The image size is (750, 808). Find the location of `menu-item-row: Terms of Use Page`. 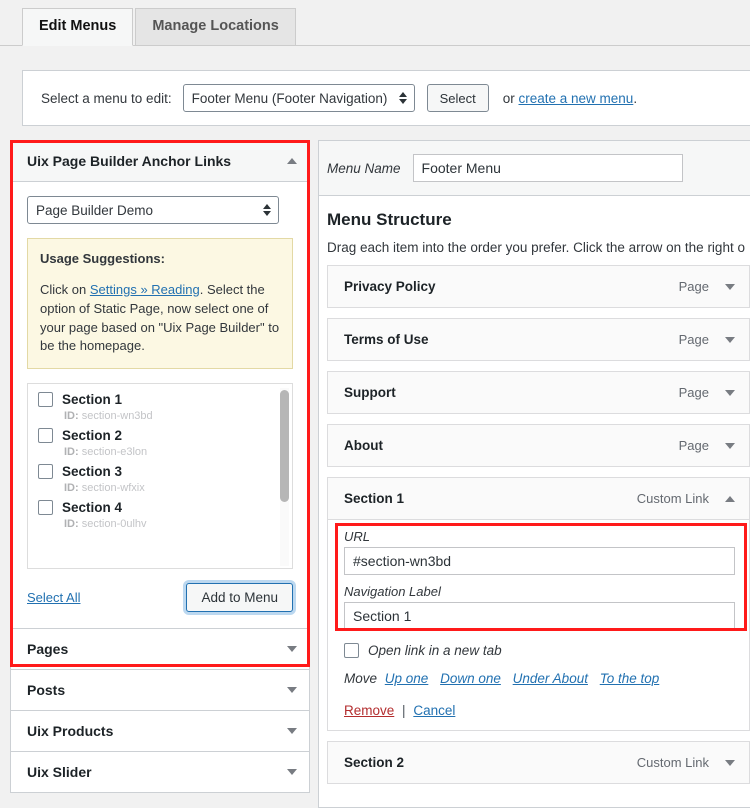

menu-item-row: Terms of Use Page is located at coordinates (538, 339).